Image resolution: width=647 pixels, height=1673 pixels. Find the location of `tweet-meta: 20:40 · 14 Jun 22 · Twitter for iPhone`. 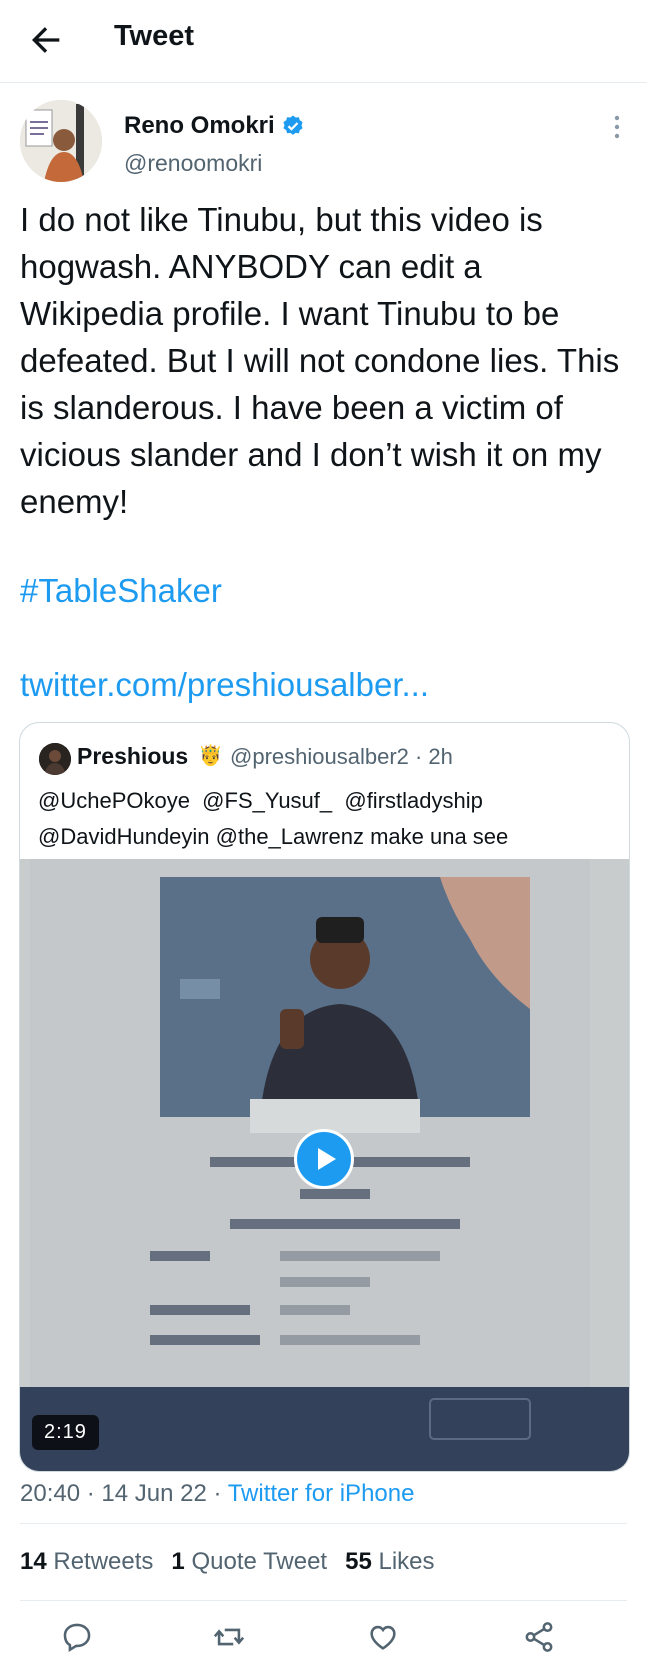

tweet-meta: 20:40 · 14 Jun 22 · Twitter for iPhone is located at coordinates (217, 1494).